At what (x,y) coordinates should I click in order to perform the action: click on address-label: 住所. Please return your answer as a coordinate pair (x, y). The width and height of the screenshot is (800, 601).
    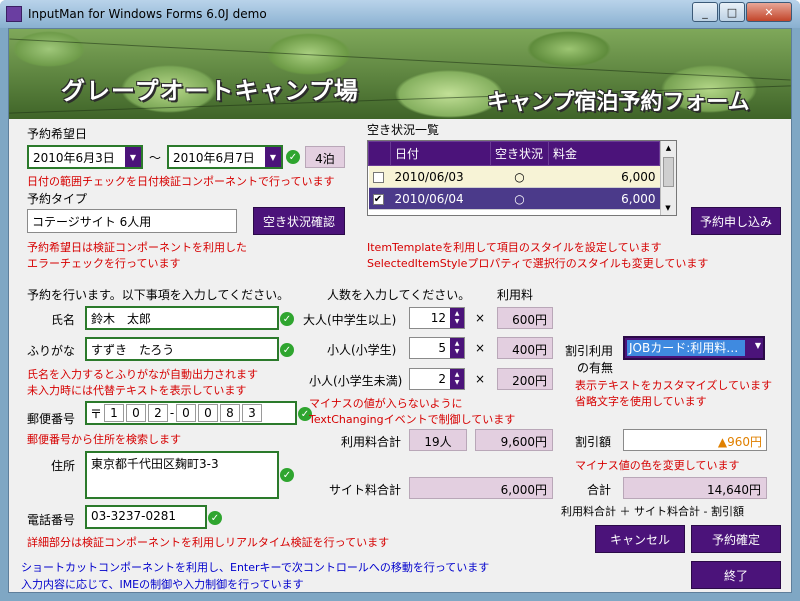
    Looking at the image, I should click on (63, 466).